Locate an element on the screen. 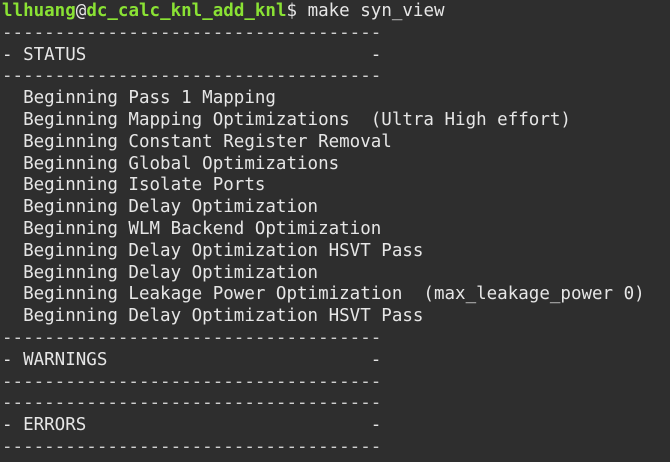 The width and height of the screenshot is (670, 462). output-line: Beginning WLM Backend Optimization is located at coordinates (192, 228).